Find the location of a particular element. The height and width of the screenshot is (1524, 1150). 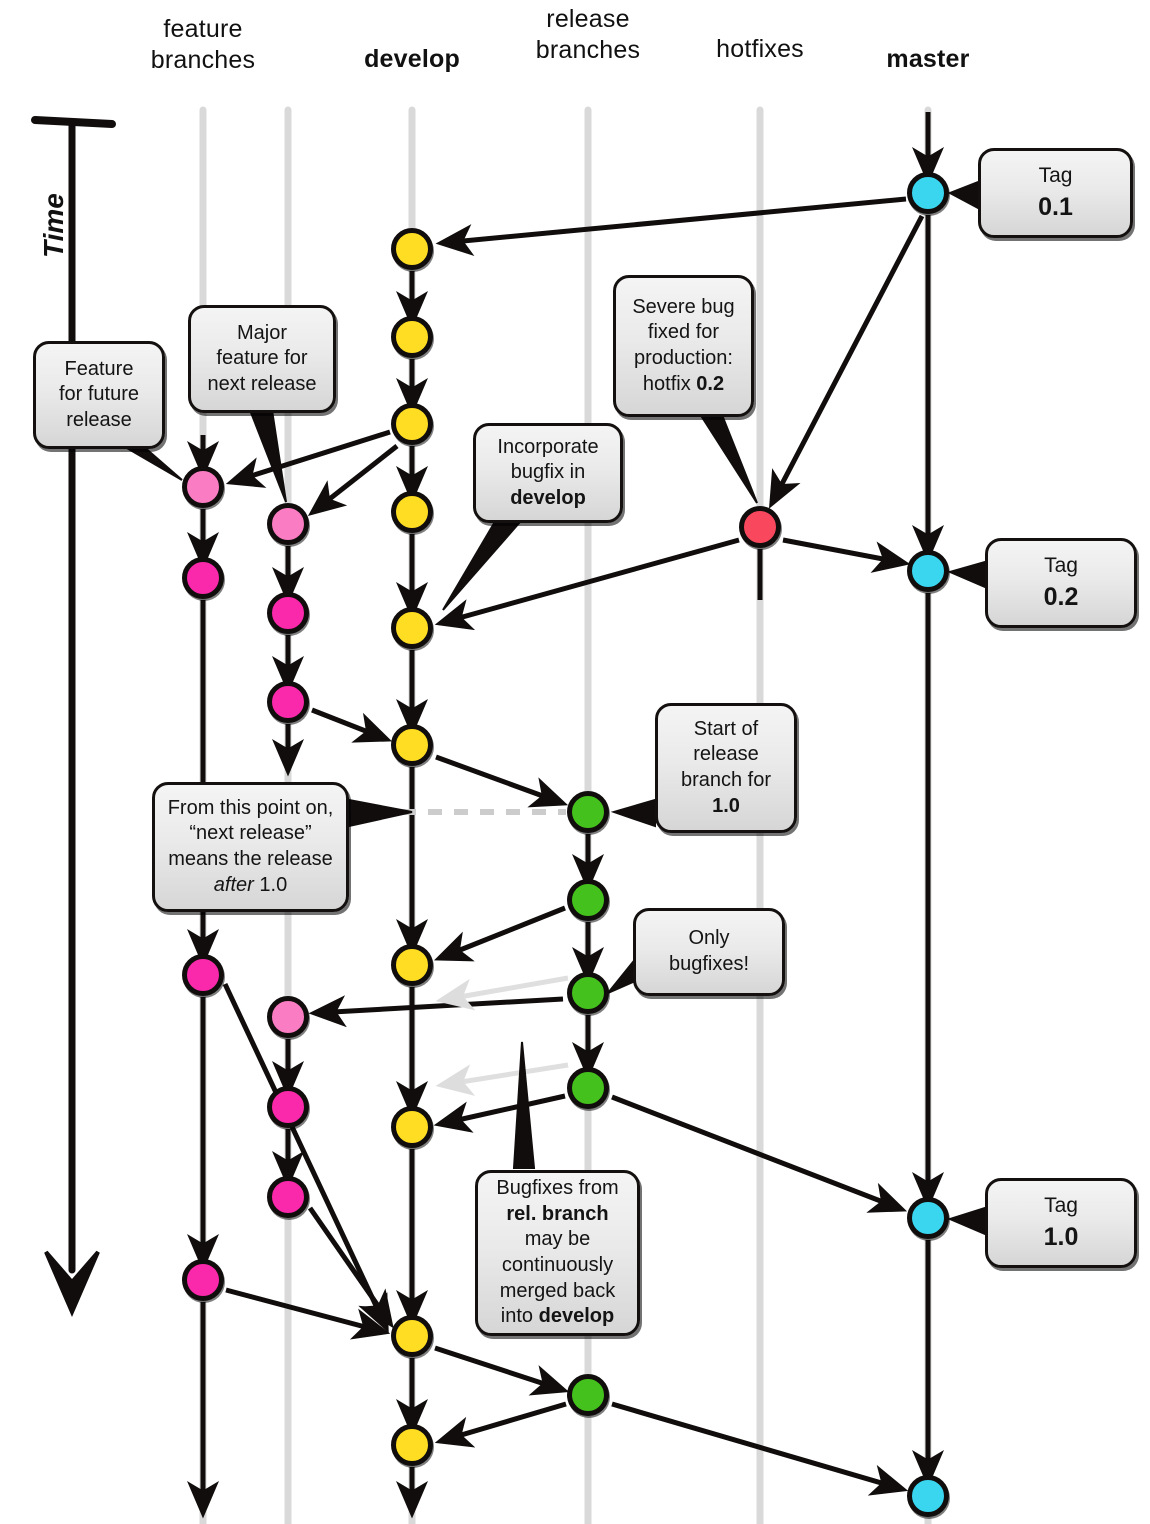

commit-node-f2d is located at coordinates (288, 1017).